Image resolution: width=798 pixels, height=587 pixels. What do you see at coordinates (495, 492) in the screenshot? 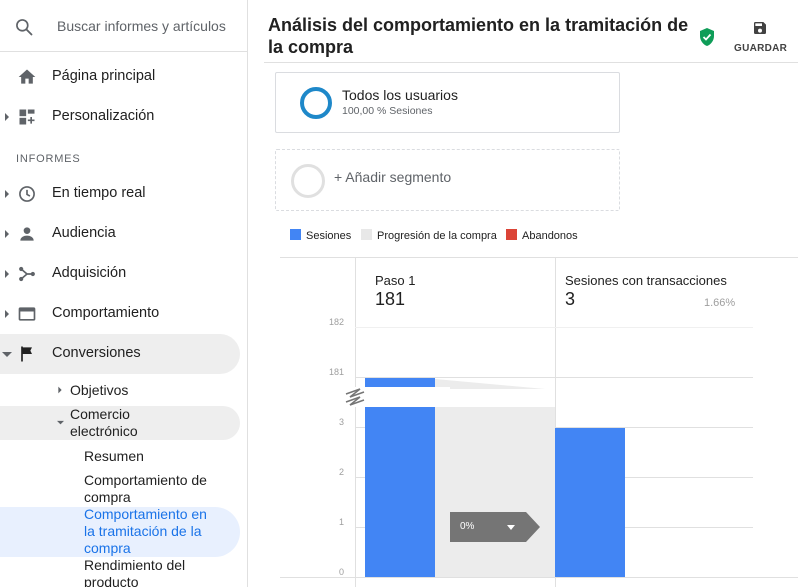
I see `progression-area` at bounding box center [495, 492].